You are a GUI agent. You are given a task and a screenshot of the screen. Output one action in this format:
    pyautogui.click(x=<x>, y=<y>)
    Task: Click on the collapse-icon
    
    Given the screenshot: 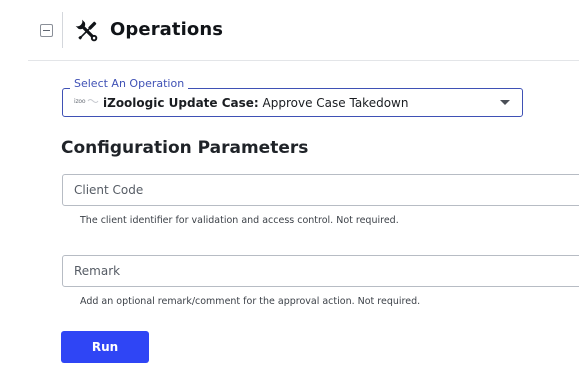 What is the action you would take?
    pyautogui.click(x=46, y=30)
    